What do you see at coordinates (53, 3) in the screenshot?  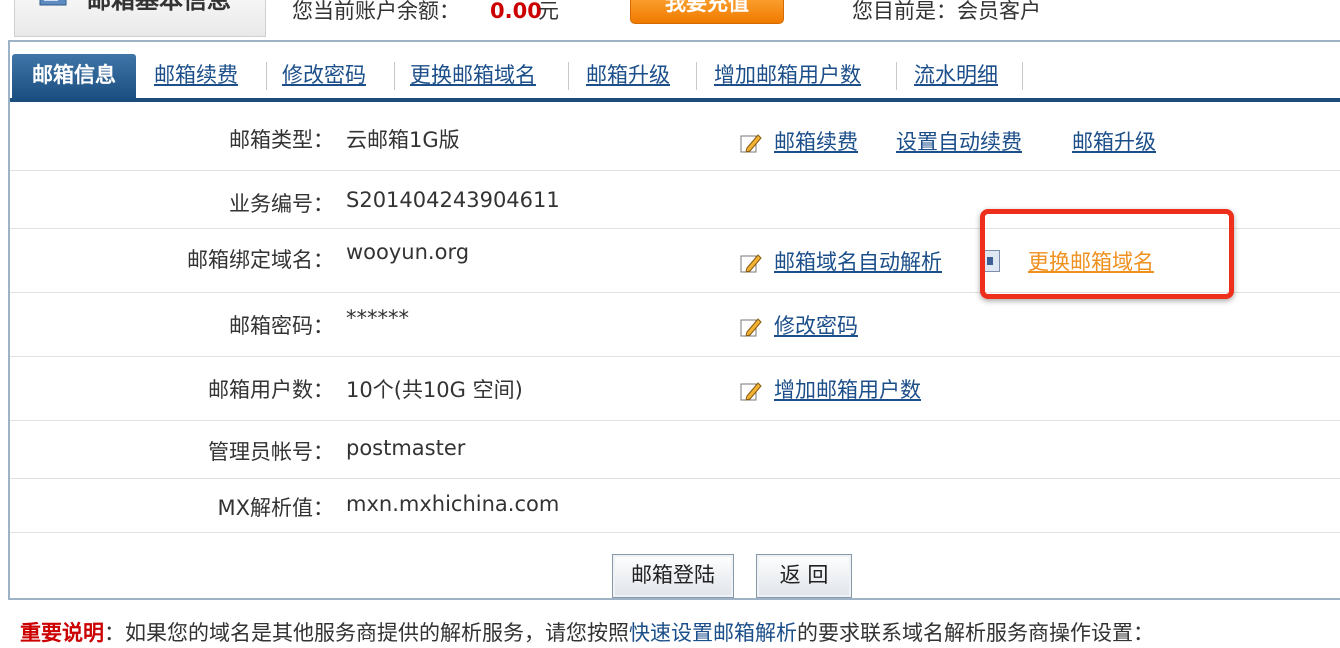 I see `mailbox-icon` at bounding box center [53, 3].